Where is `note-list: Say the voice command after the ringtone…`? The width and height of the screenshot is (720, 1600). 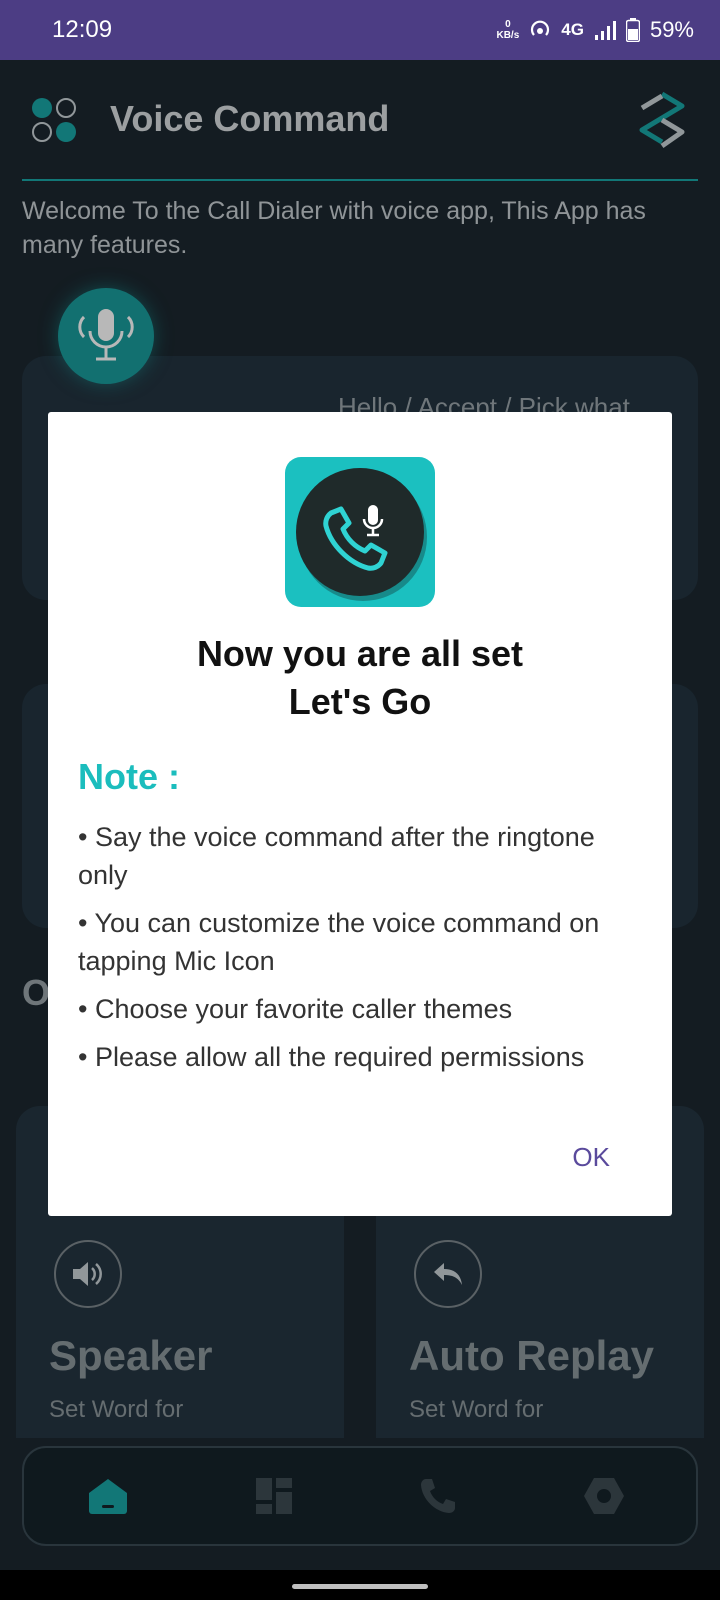
note-list: Say the voice command after the ringtone… is located at coordinates (363, 952).